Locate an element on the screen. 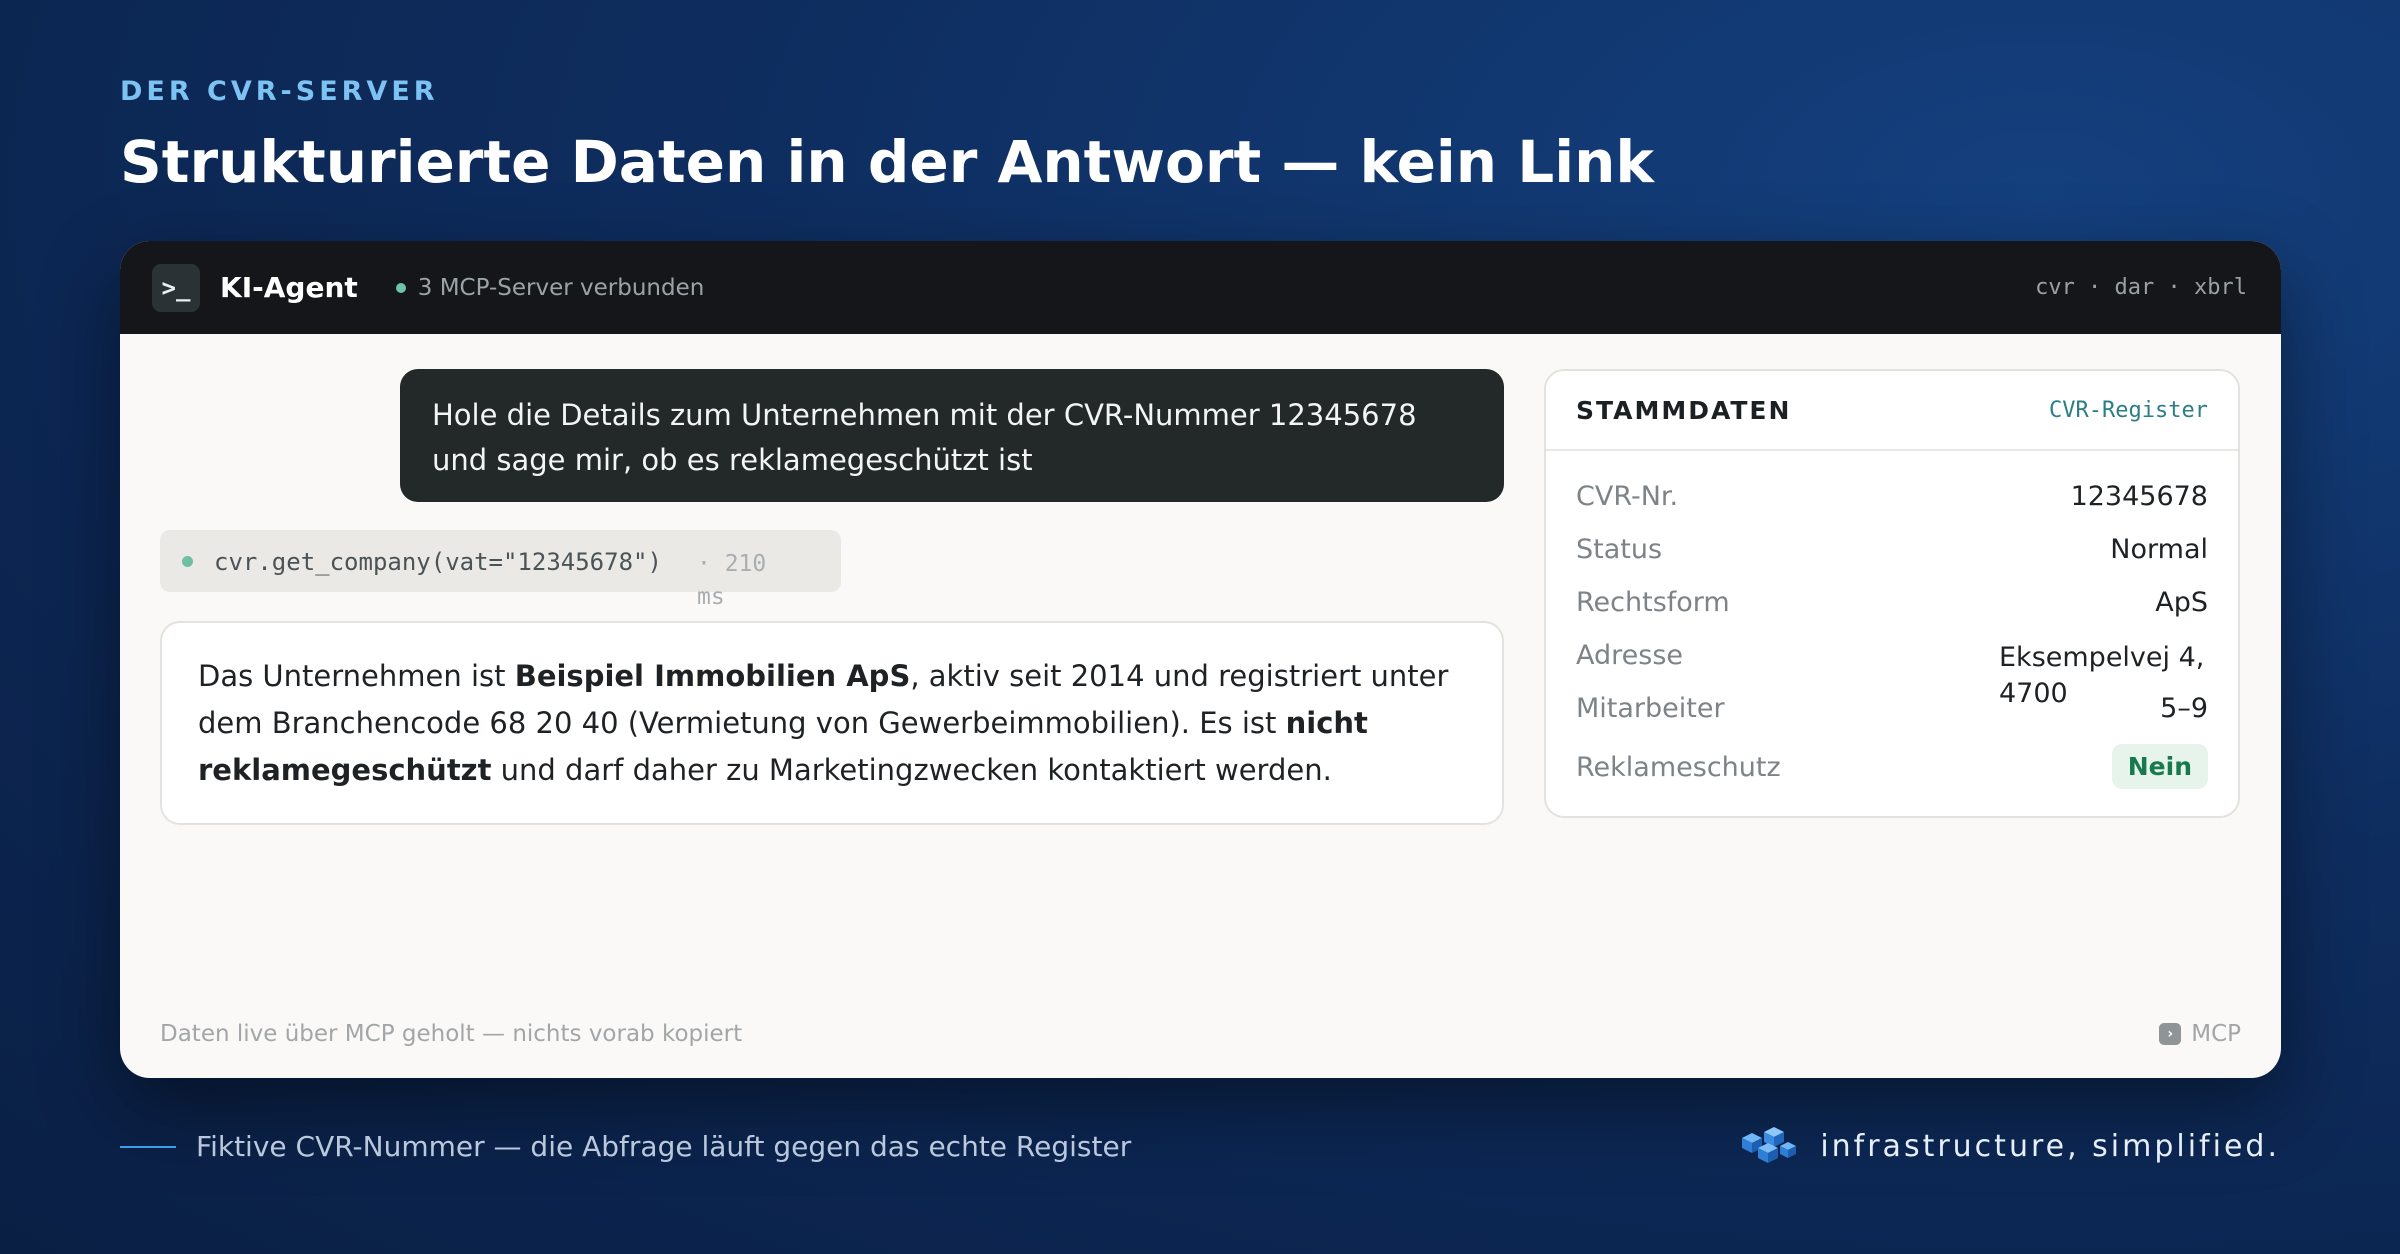 Image resolution: width=2400 pixels, height=1254 pixels. stammdaten-title: STAMMDATEN is located at coordinates (1684, 410).